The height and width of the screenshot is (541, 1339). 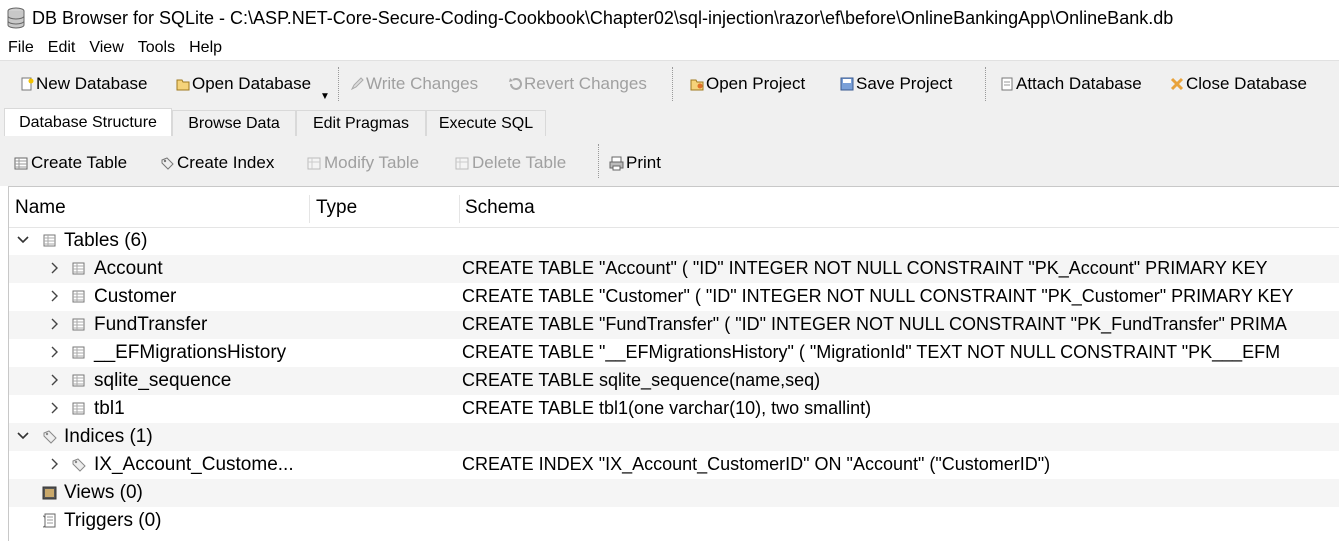 I want to click on print-button: Print, so click(x=635, y=163).